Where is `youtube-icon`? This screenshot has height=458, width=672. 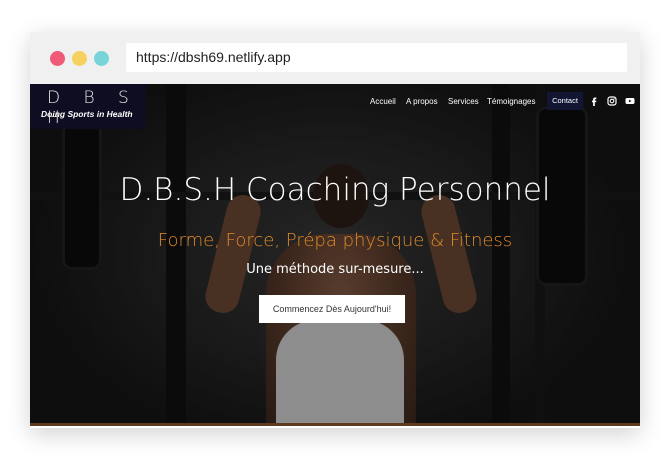 youtube-icon is located at coordinates (630, 101).